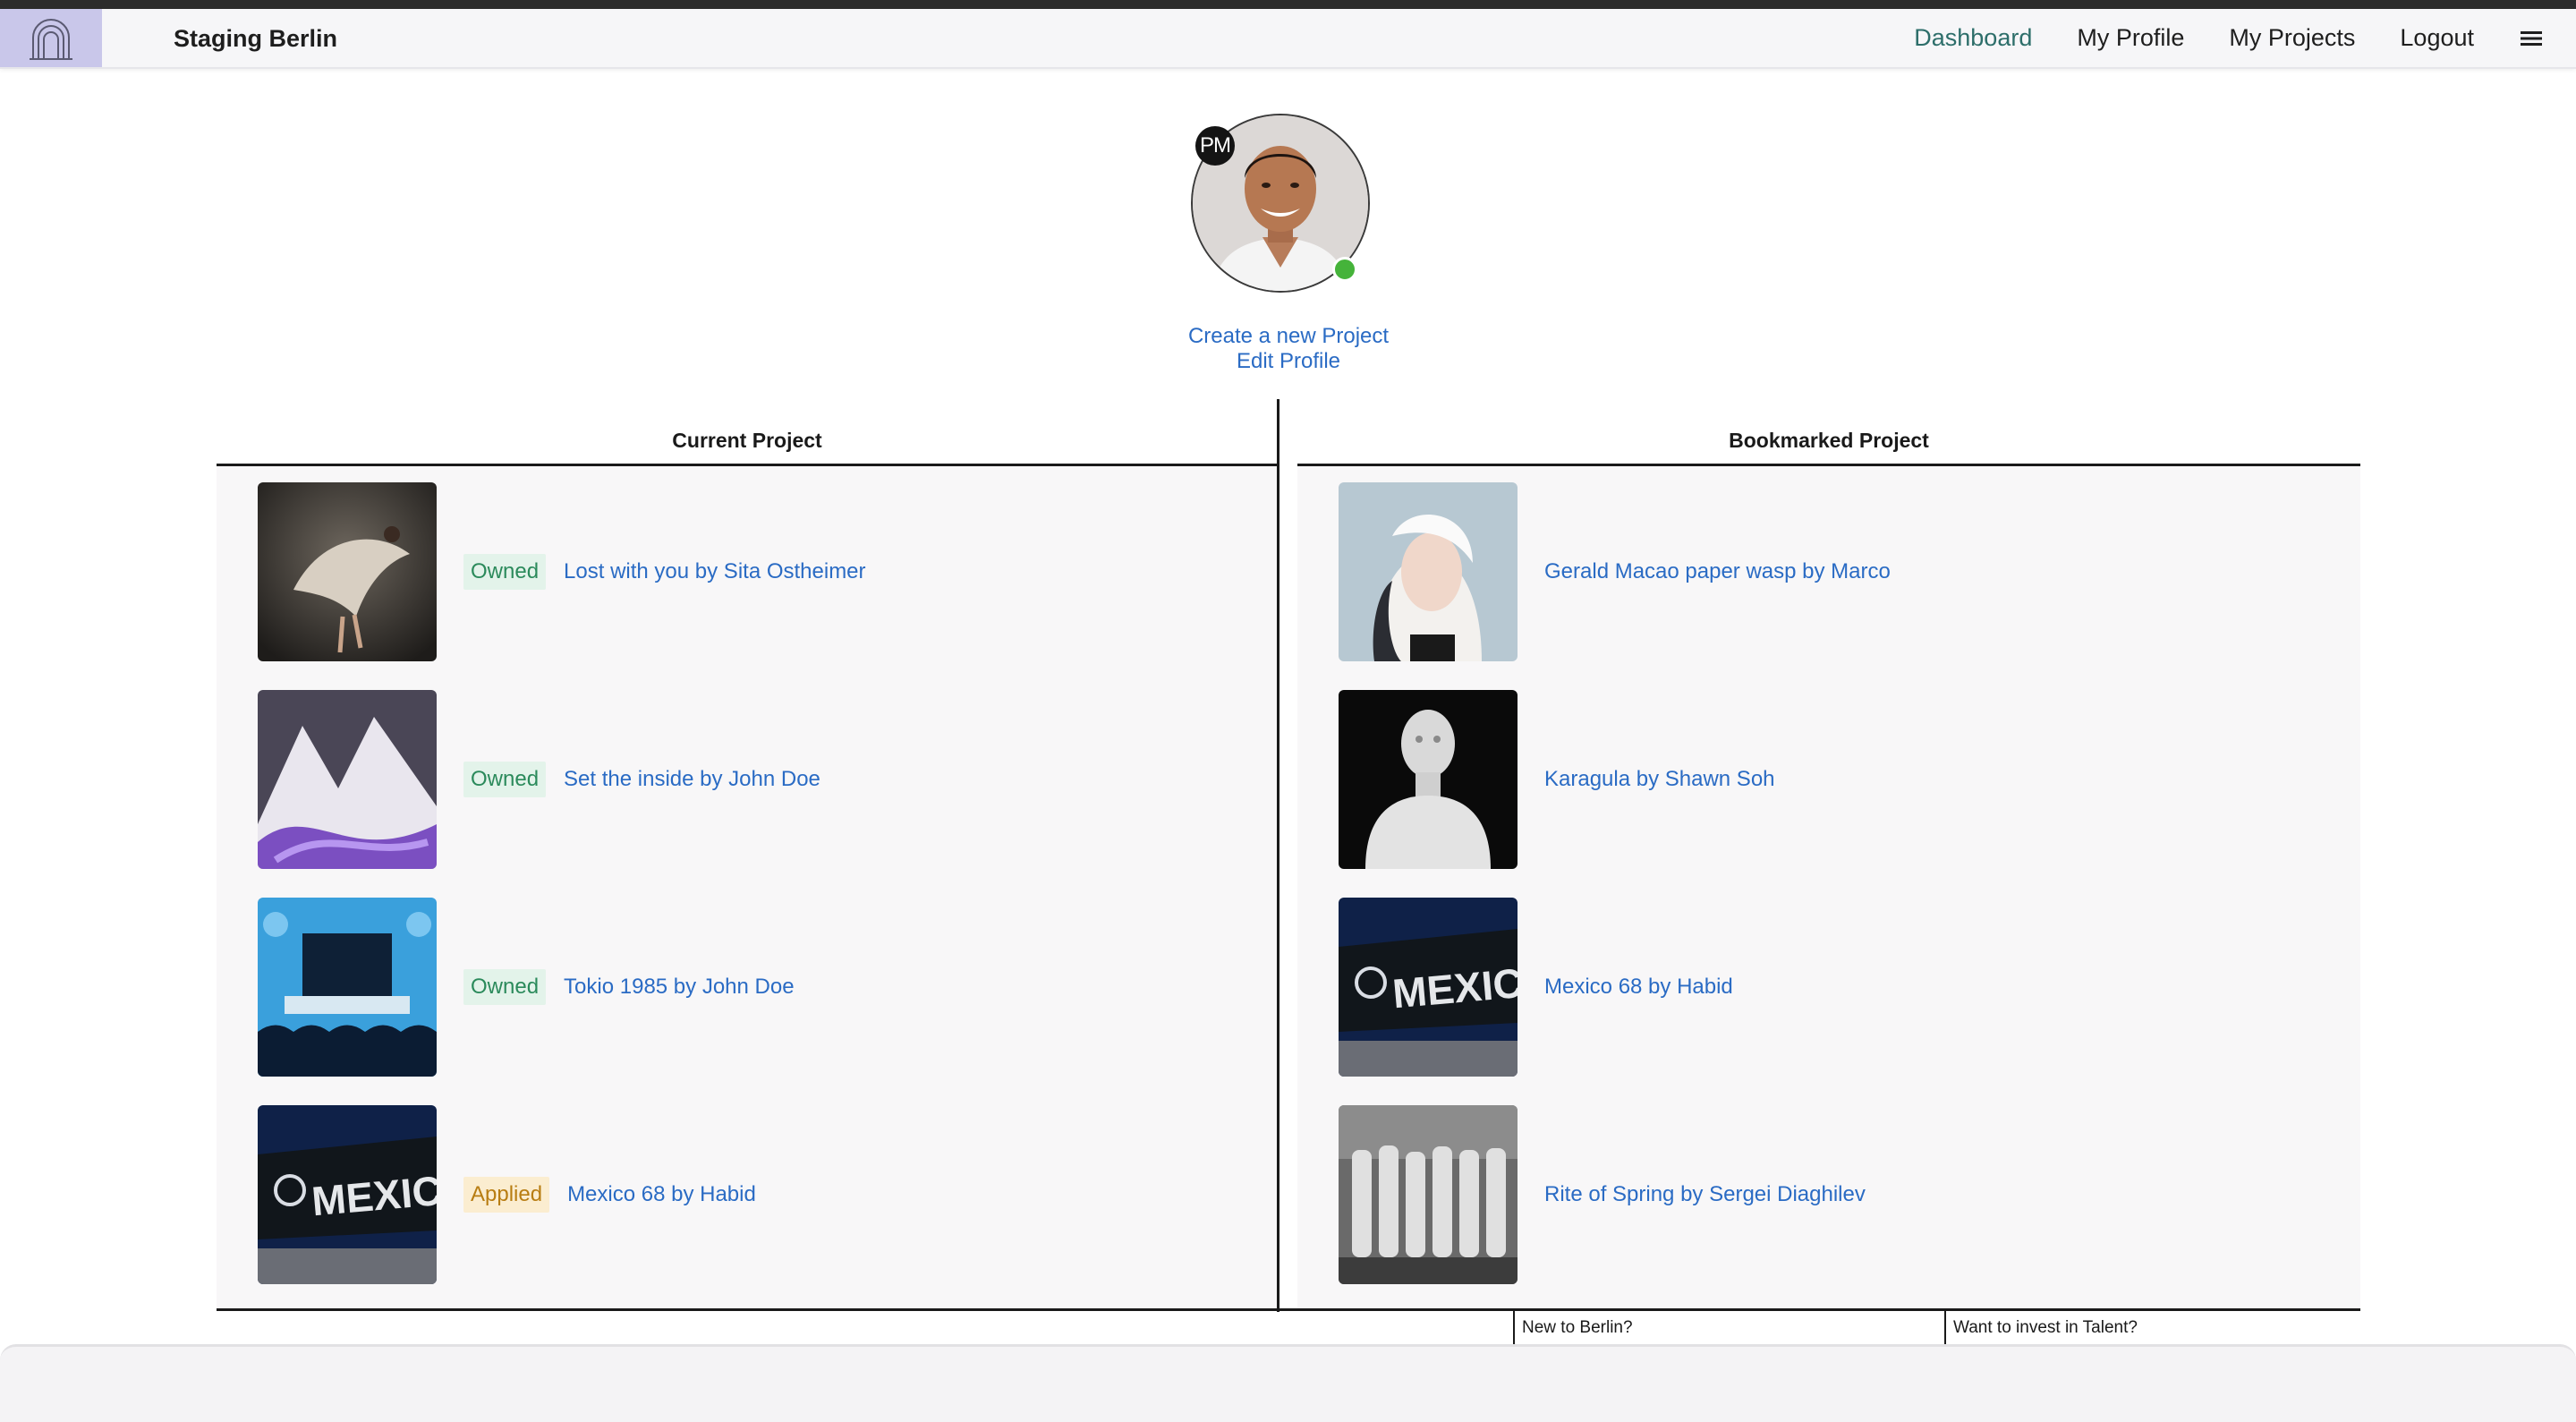  I want to click on edit-profile-link: Edit Profile, so click(1288, 361).